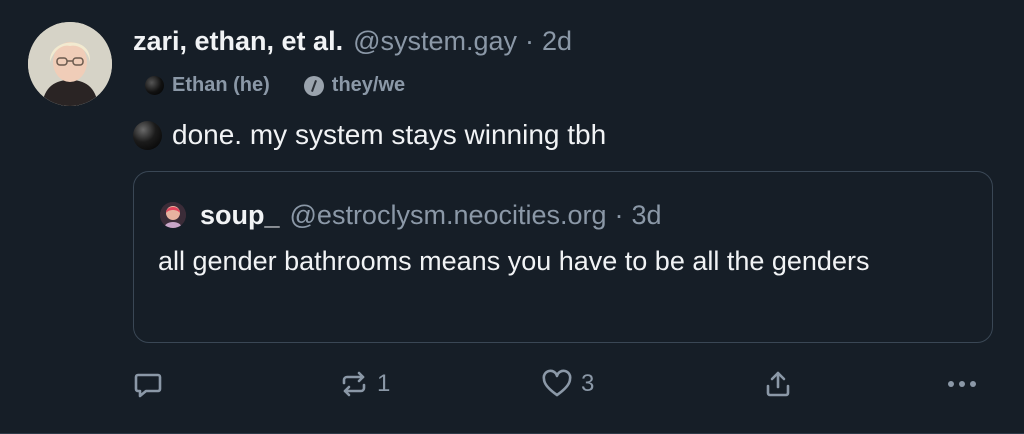 This screenshot has height=434, width=1024. What do you see at coordinates (435, 41) in the screenshot?
I see `author-handle: @system.gay` at bounding box center [435, 41].